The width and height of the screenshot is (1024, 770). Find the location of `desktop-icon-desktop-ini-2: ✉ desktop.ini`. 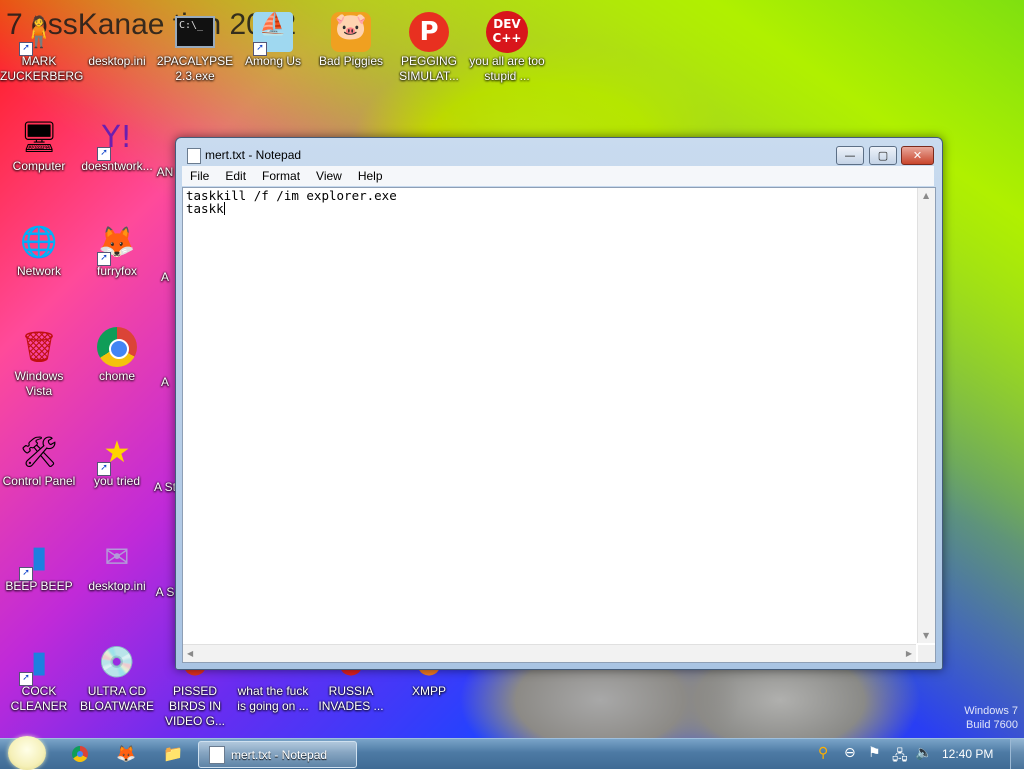

desktop-icon-desktop-ini-2: ✉ desktop.ini is located at coordinates (117, 564).